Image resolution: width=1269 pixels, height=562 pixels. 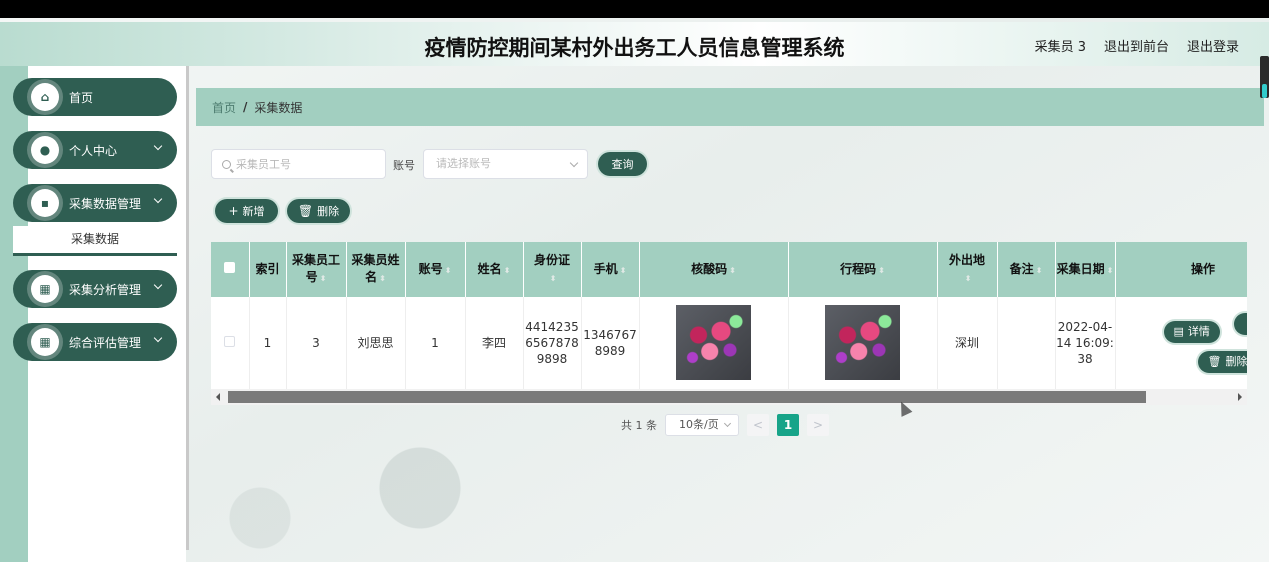 What do you see at coordinates (1191, 331) in the screenshot?
I see `detail-button: ▤ 详情` at bounding box center [1191, 331].